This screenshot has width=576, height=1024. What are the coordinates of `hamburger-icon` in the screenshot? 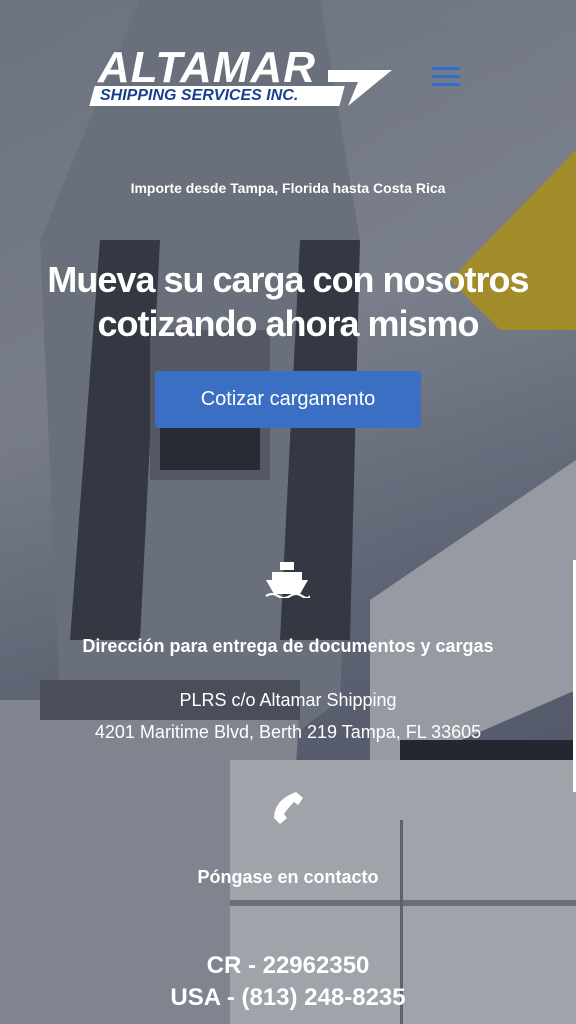 It's located at (446, 78).